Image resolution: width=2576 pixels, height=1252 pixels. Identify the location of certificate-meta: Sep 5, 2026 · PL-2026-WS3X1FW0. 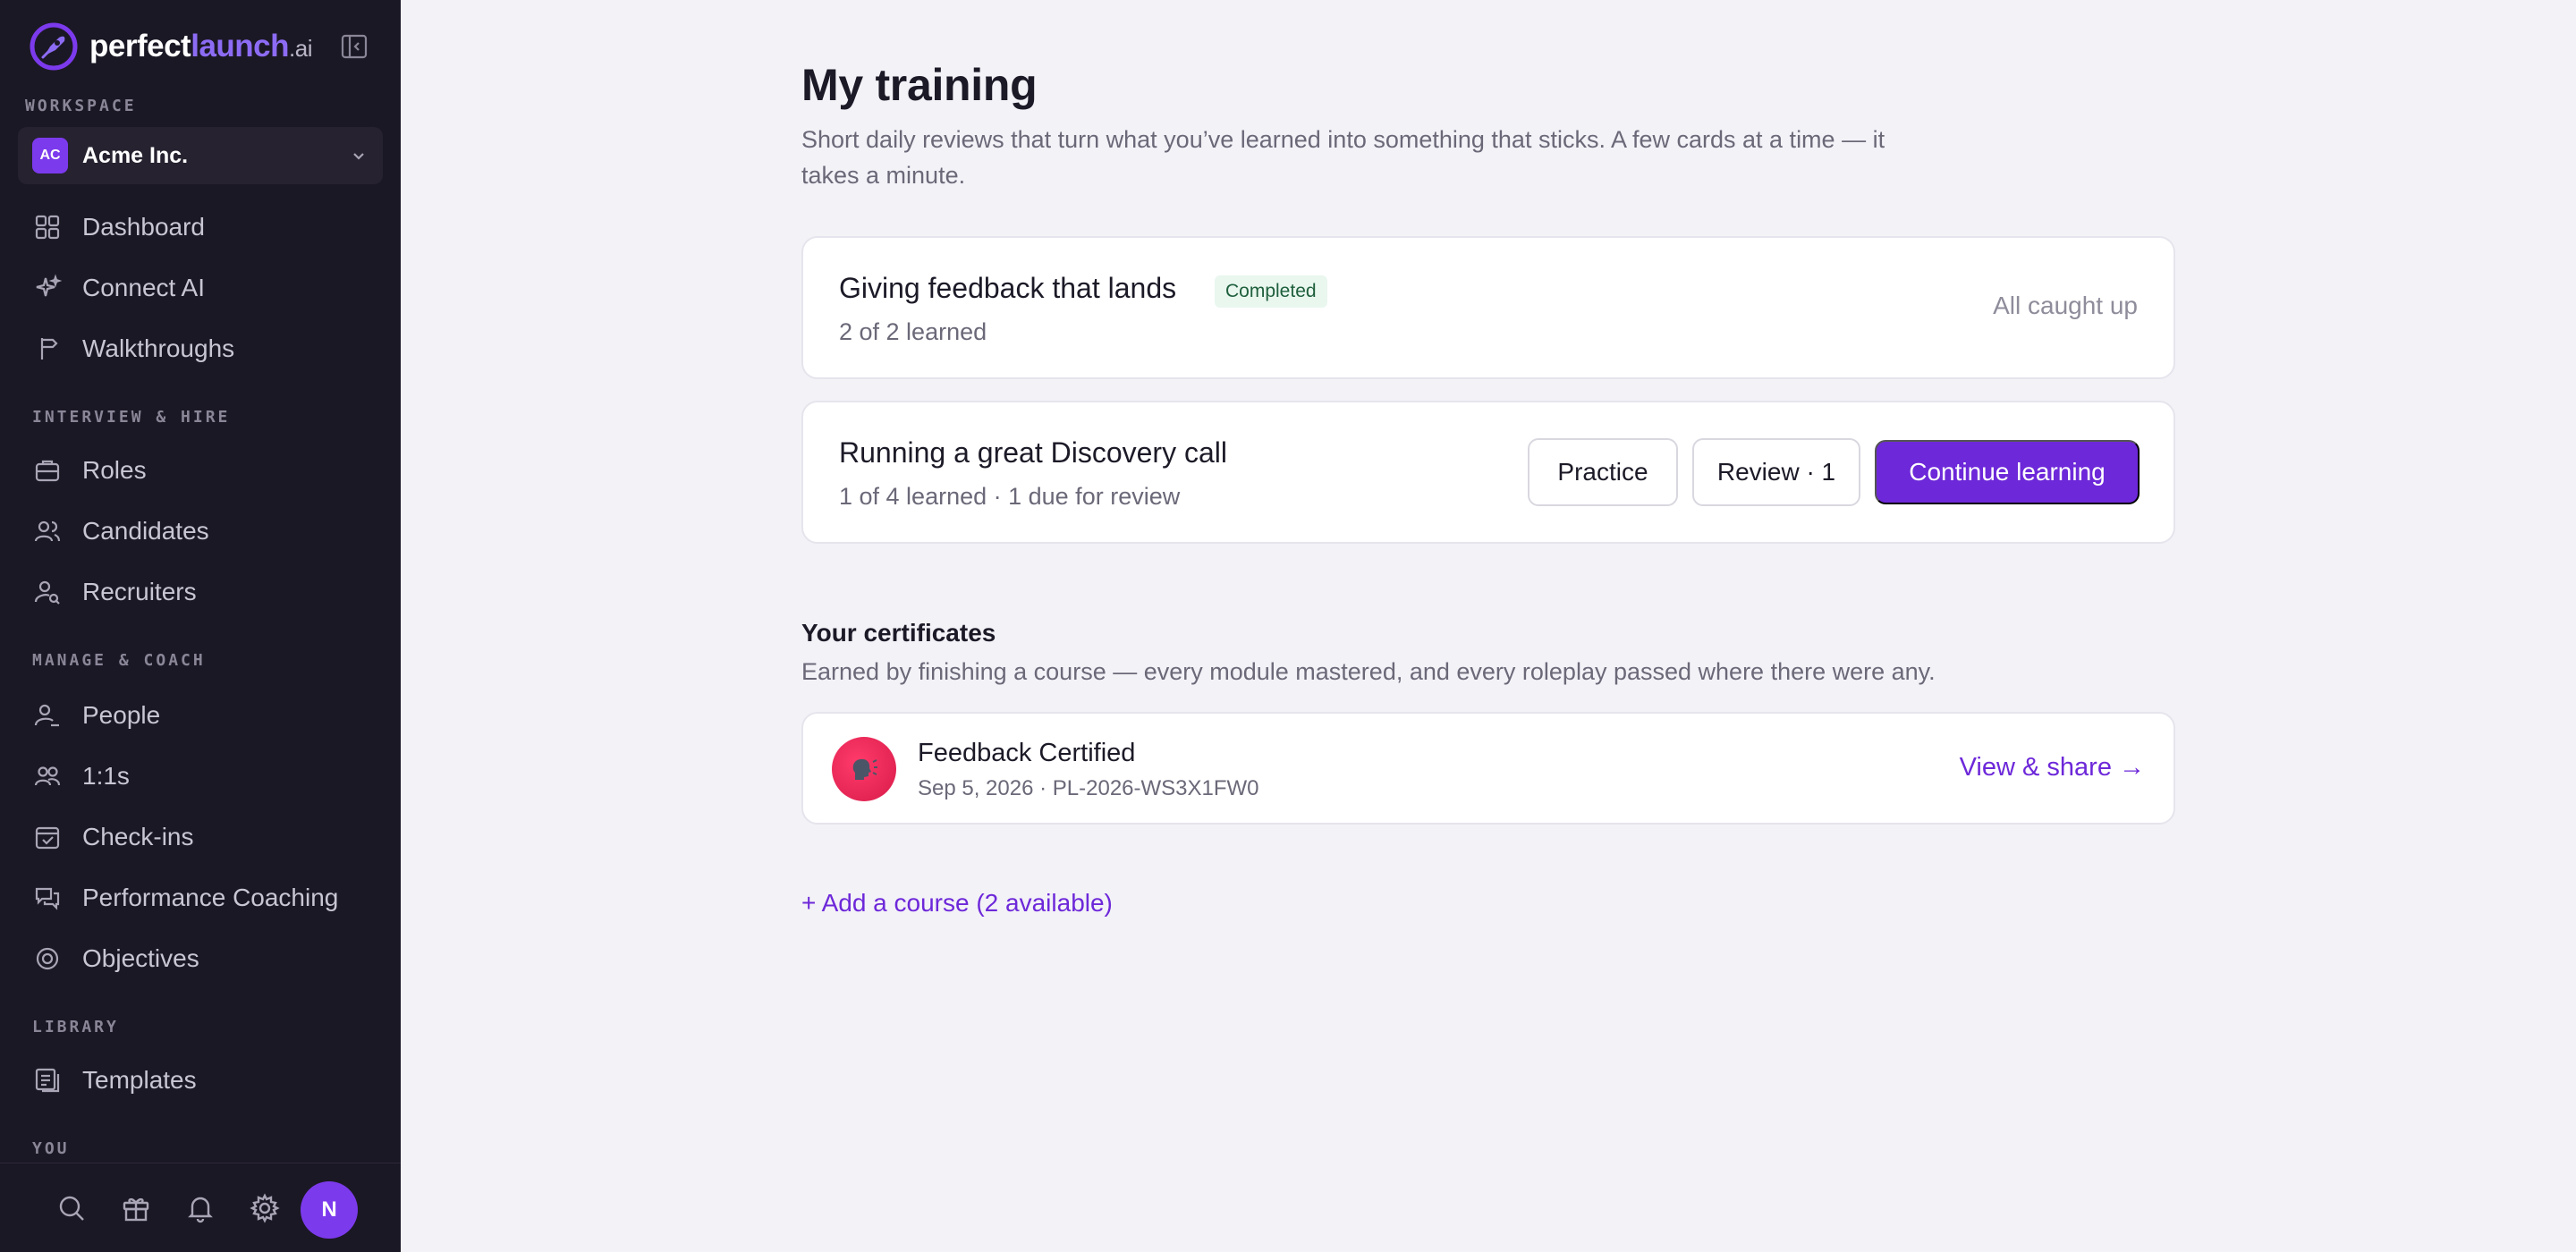
(1088, 788).